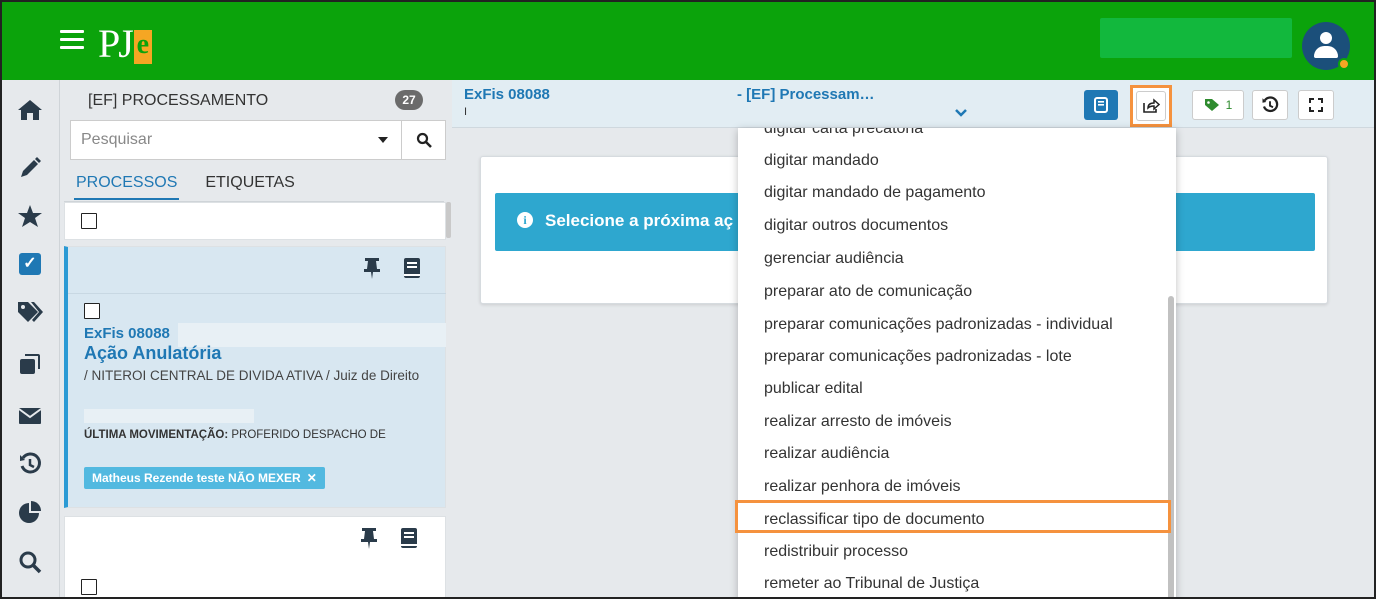 The image size is (1376, 599). What do you see at coordinates (116, 43) in the screenshot?
I see `logo-text: PJ` at bounding box center [116, 43].